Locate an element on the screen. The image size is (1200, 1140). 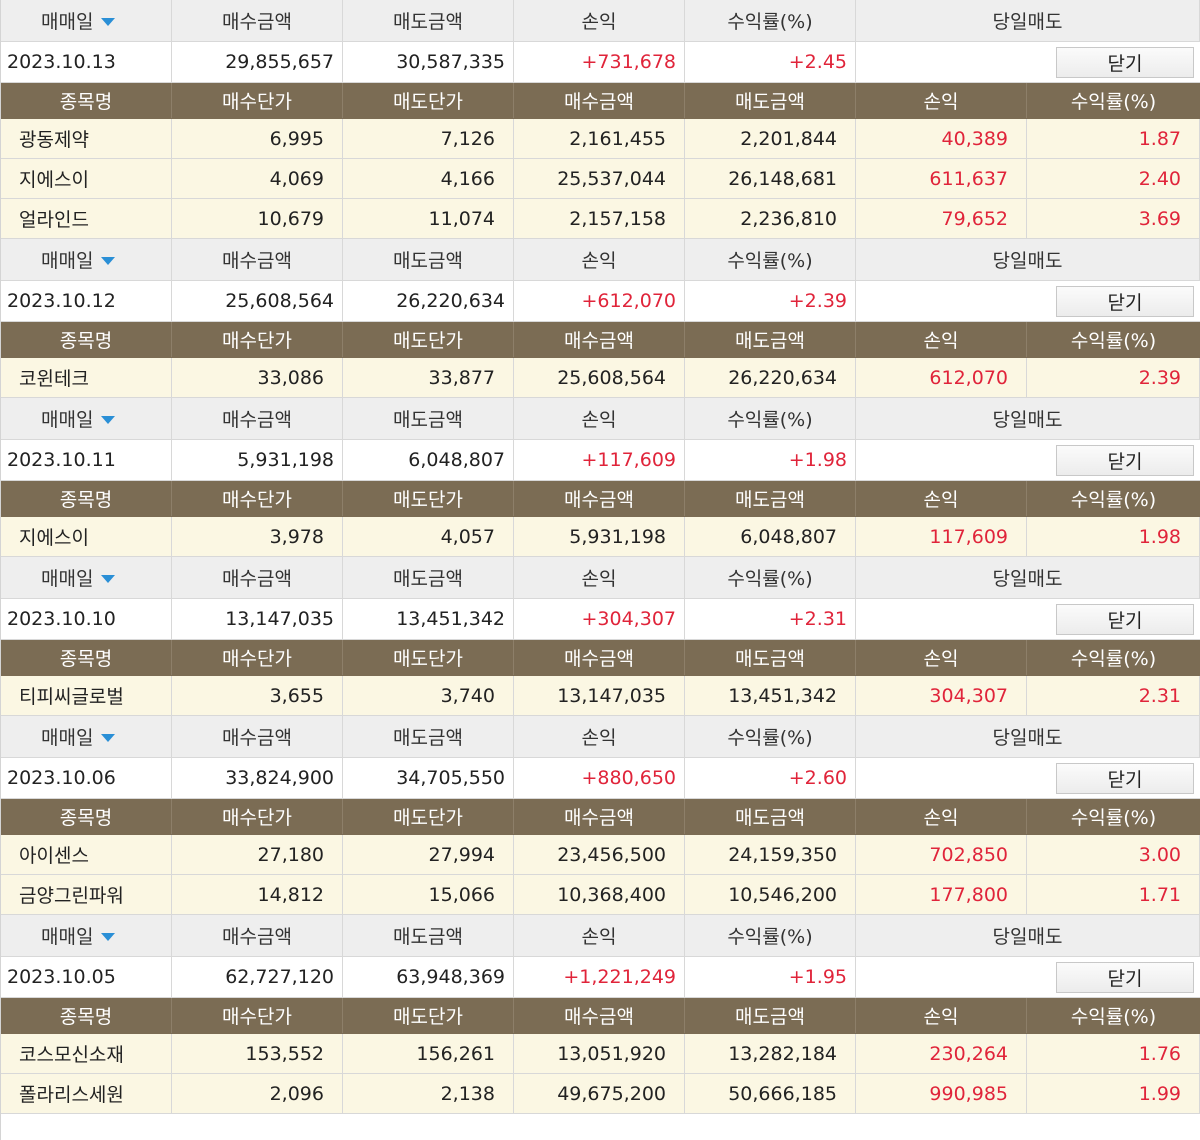
total-sell-amount: 34,705,550 is located at coordinates (428, 778).